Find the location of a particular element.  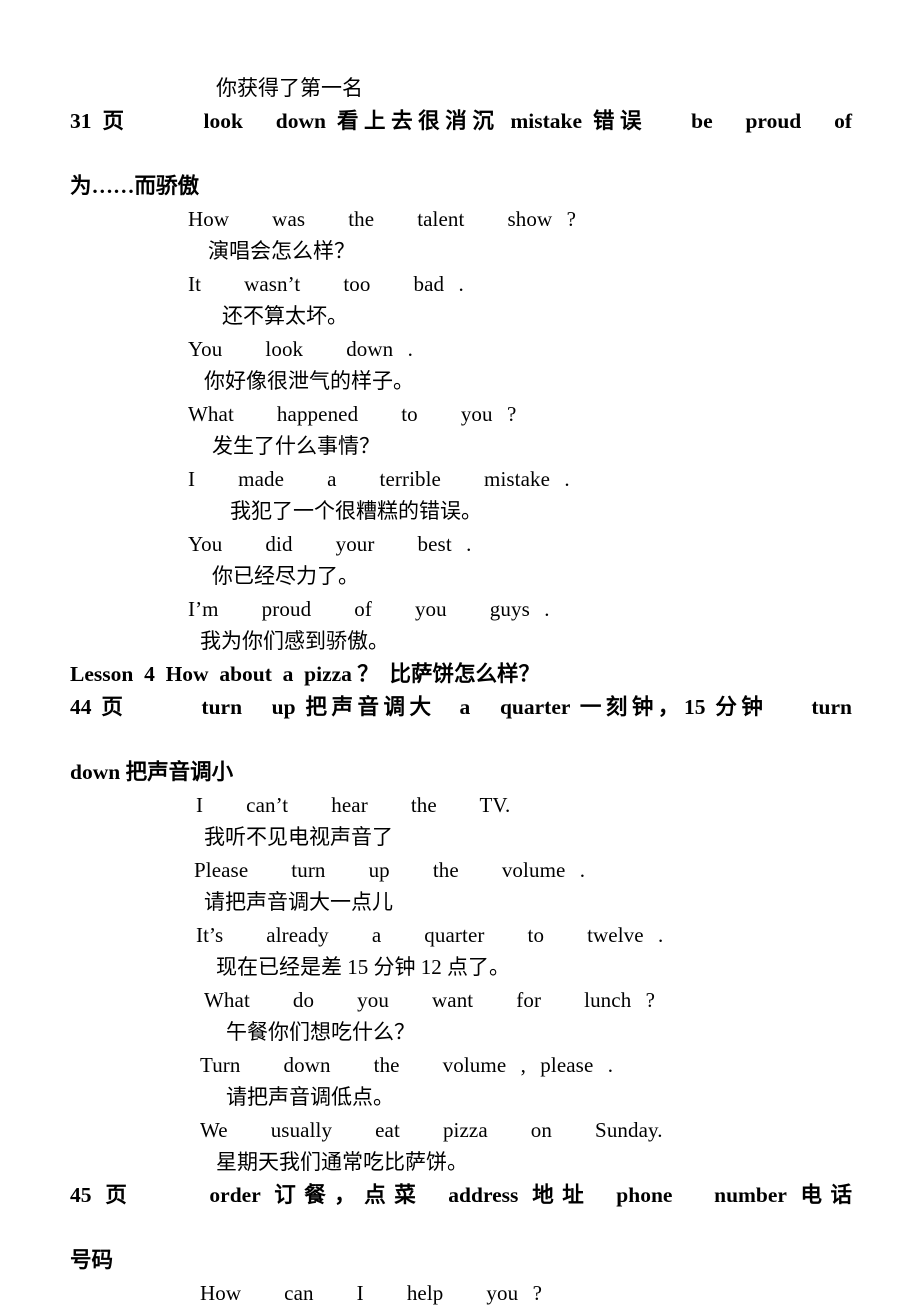

lesson-title-lesson-4: Lesson 4 How about a pizza ？ 比萨饼怎么样？ is located at coordinates (461, 674).